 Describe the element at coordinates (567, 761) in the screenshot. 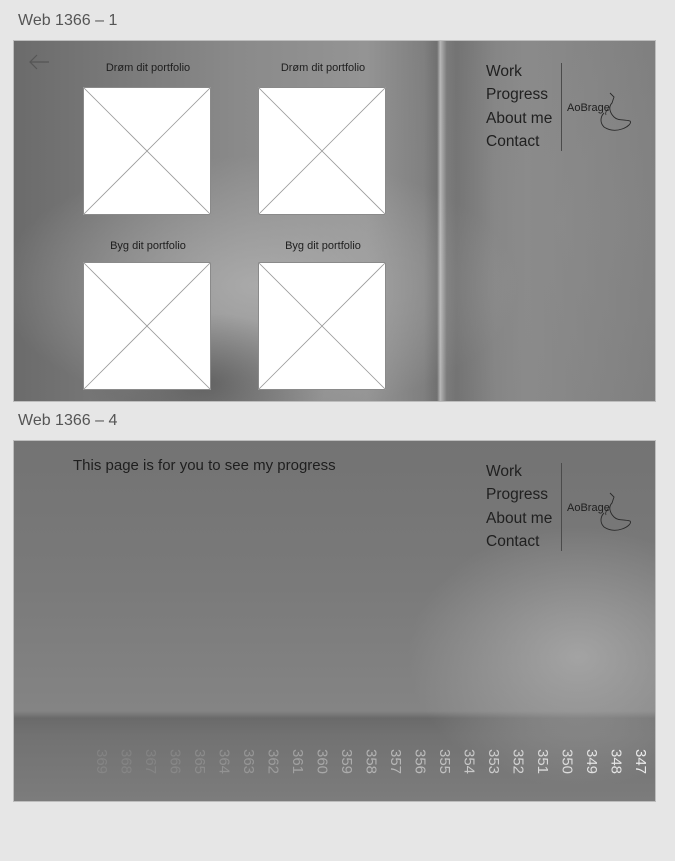

I see `ruler-number: 350` at that location.